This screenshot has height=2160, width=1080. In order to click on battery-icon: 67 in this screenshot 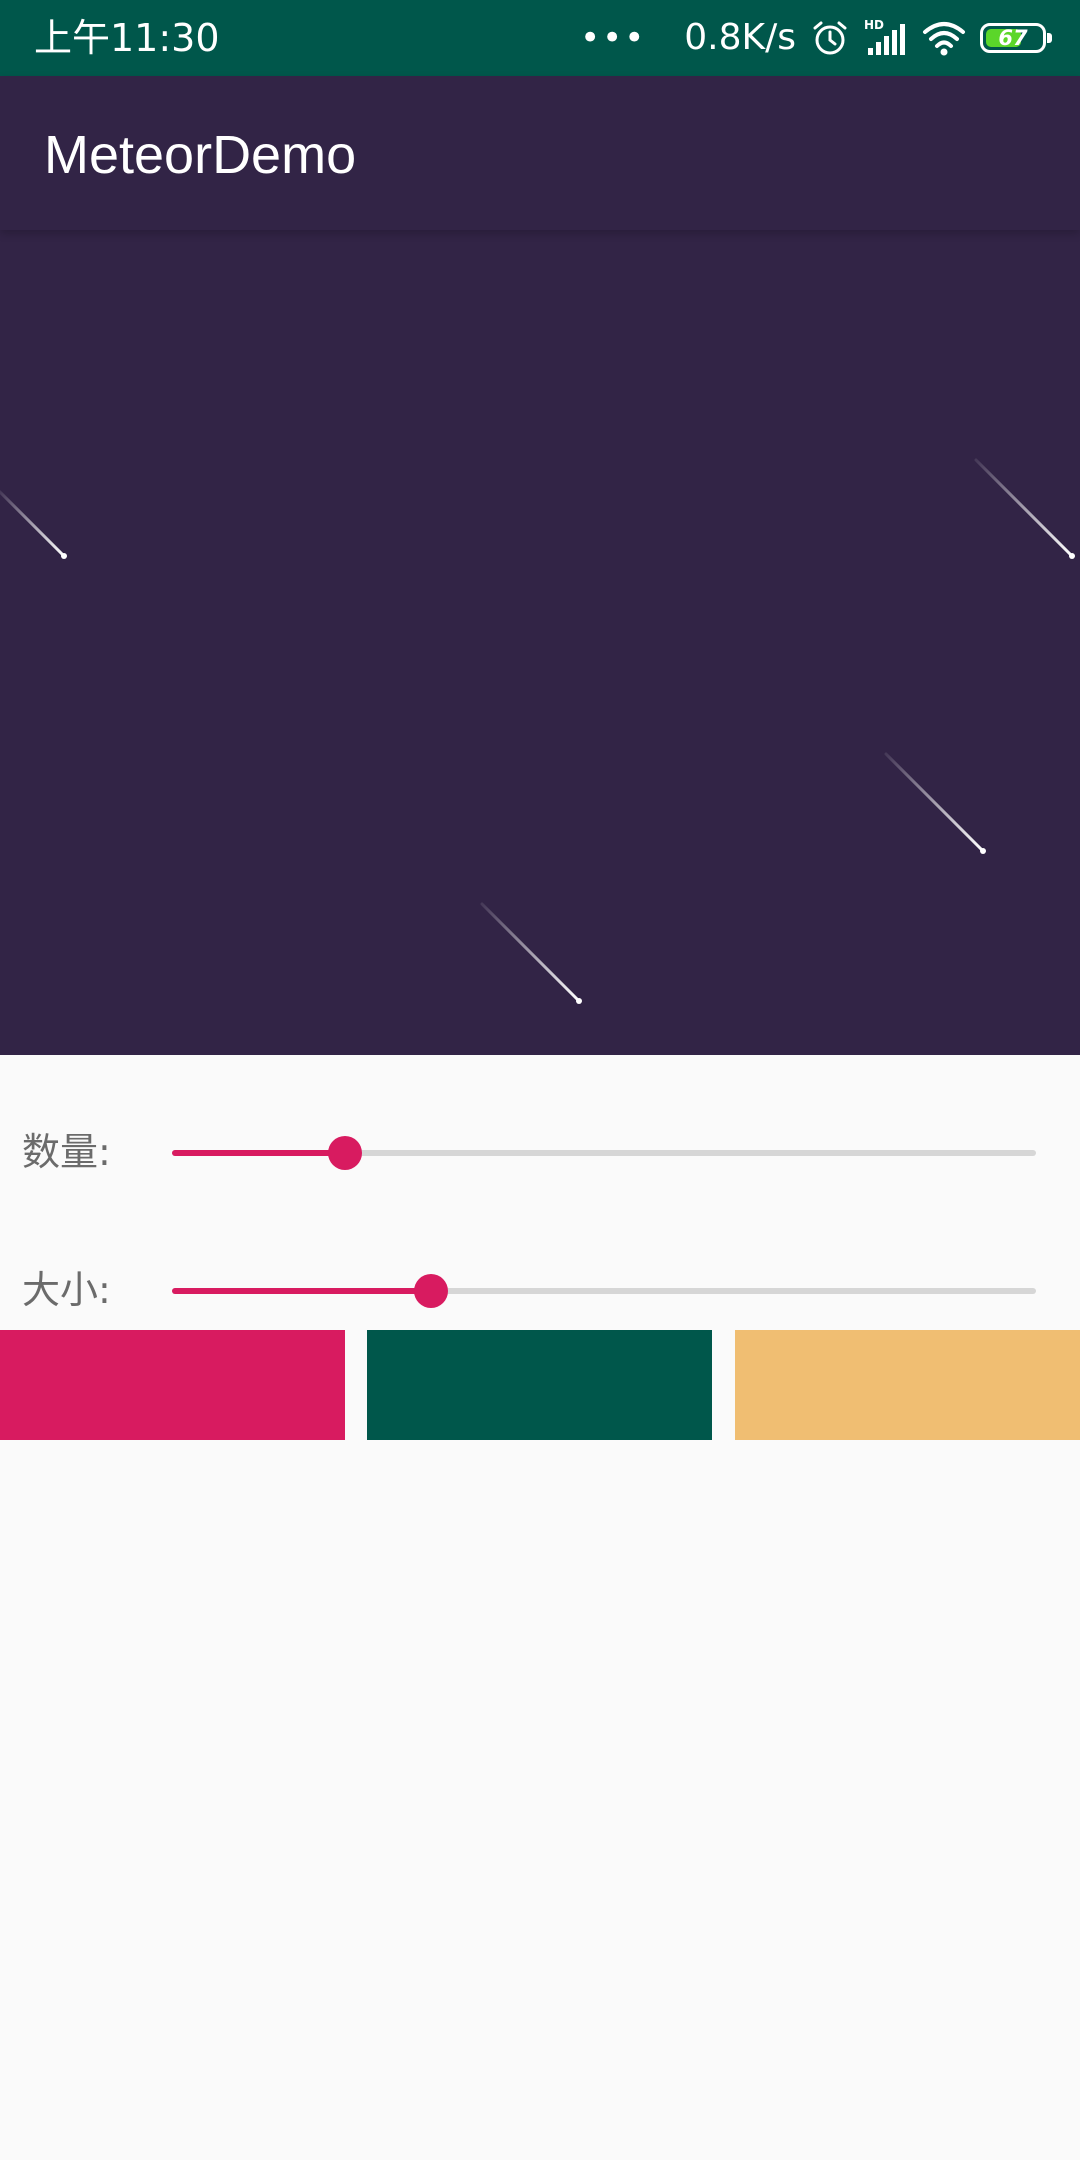, I will do `click(1016, 38)`.